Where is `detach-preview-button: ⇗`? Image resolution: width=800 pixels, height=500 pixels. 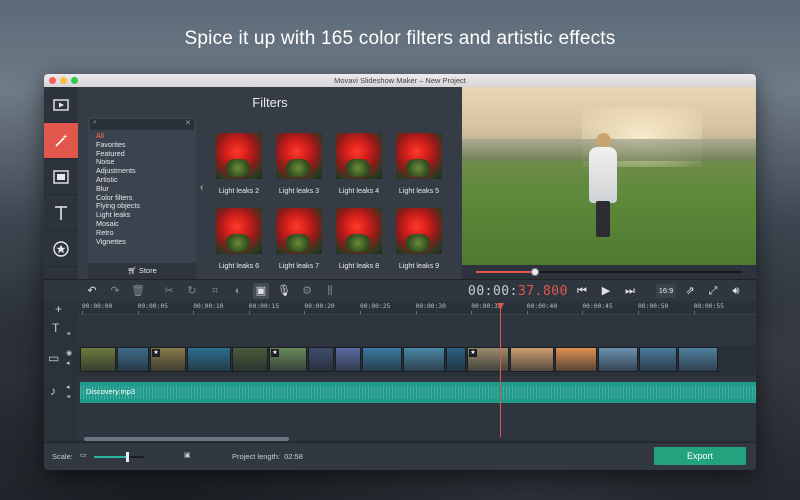 detach-preview-button: ⇗ is located at coordinates (690, 291).